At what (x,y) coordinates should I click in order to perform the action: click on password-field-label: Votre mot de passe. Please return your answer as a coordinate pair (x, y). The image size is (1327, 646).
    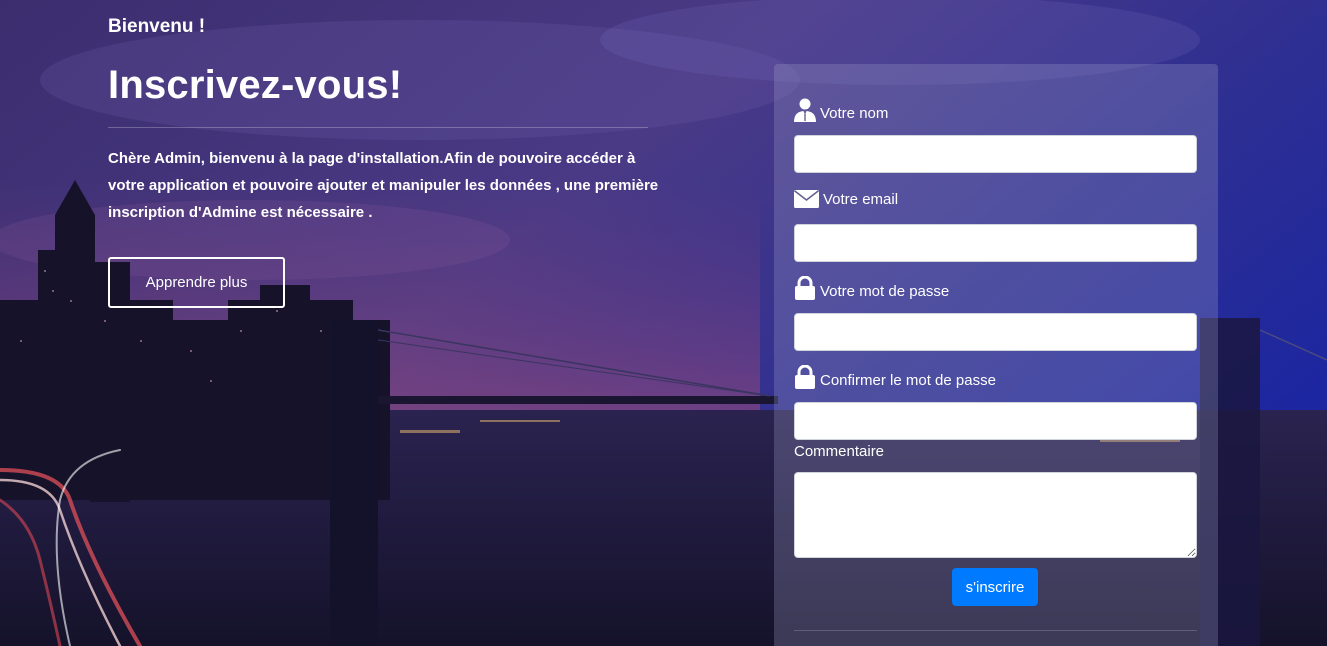
    Looking at the image, I should click on (871, 288).